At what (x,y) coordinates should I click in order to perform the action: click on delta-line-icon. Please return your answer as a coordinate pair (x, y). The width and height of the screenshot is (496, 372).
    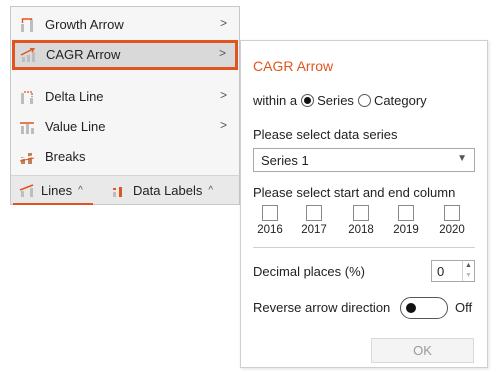
    Looking at the image, I should click on (27, 97).